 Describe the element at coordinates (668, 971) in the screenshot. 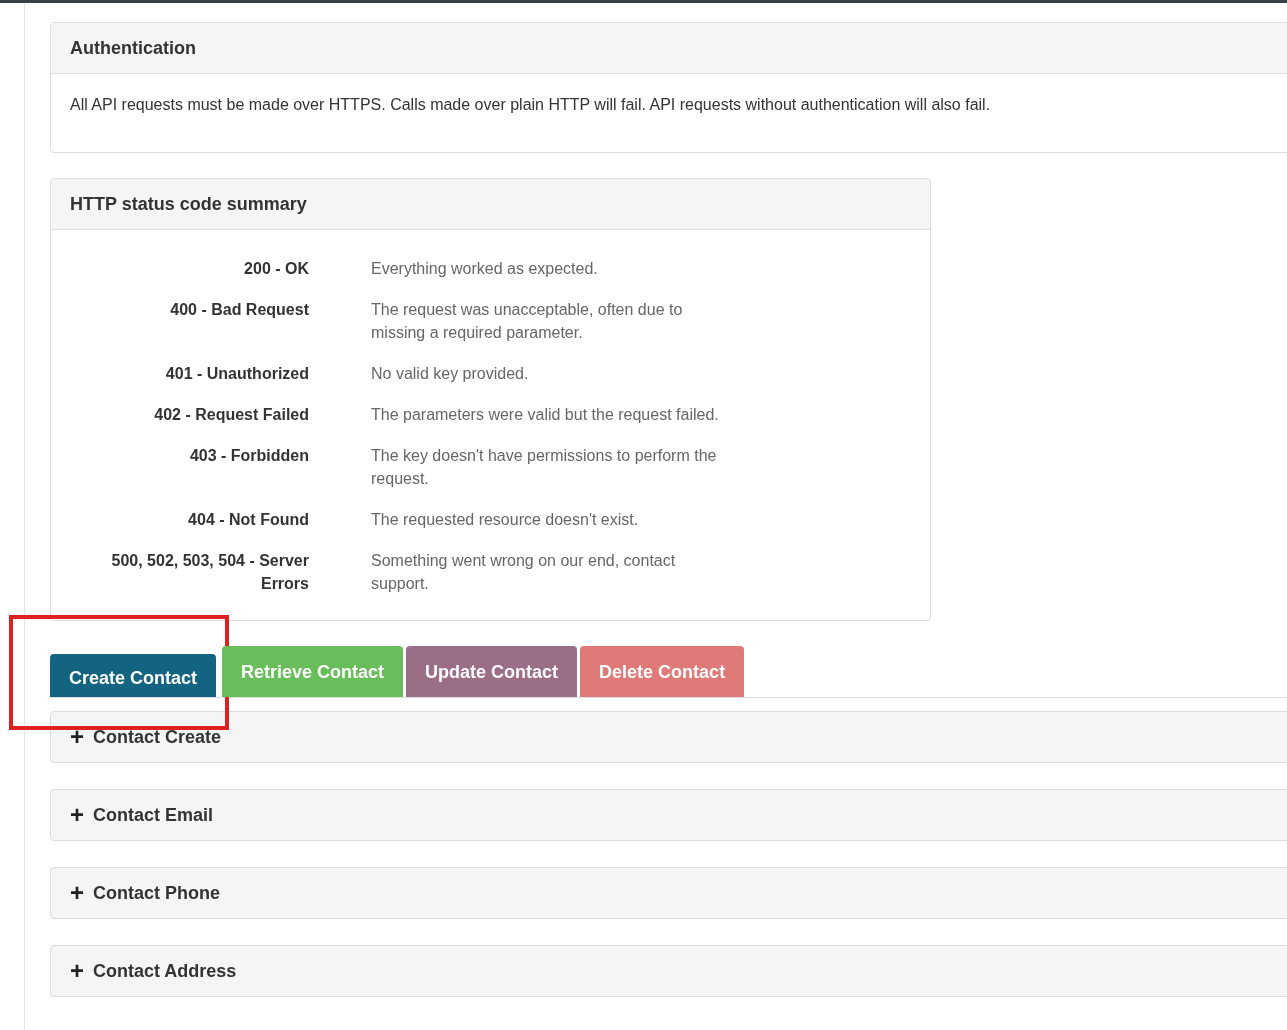

I see `collapsible-section: + Contact Address` at that location.